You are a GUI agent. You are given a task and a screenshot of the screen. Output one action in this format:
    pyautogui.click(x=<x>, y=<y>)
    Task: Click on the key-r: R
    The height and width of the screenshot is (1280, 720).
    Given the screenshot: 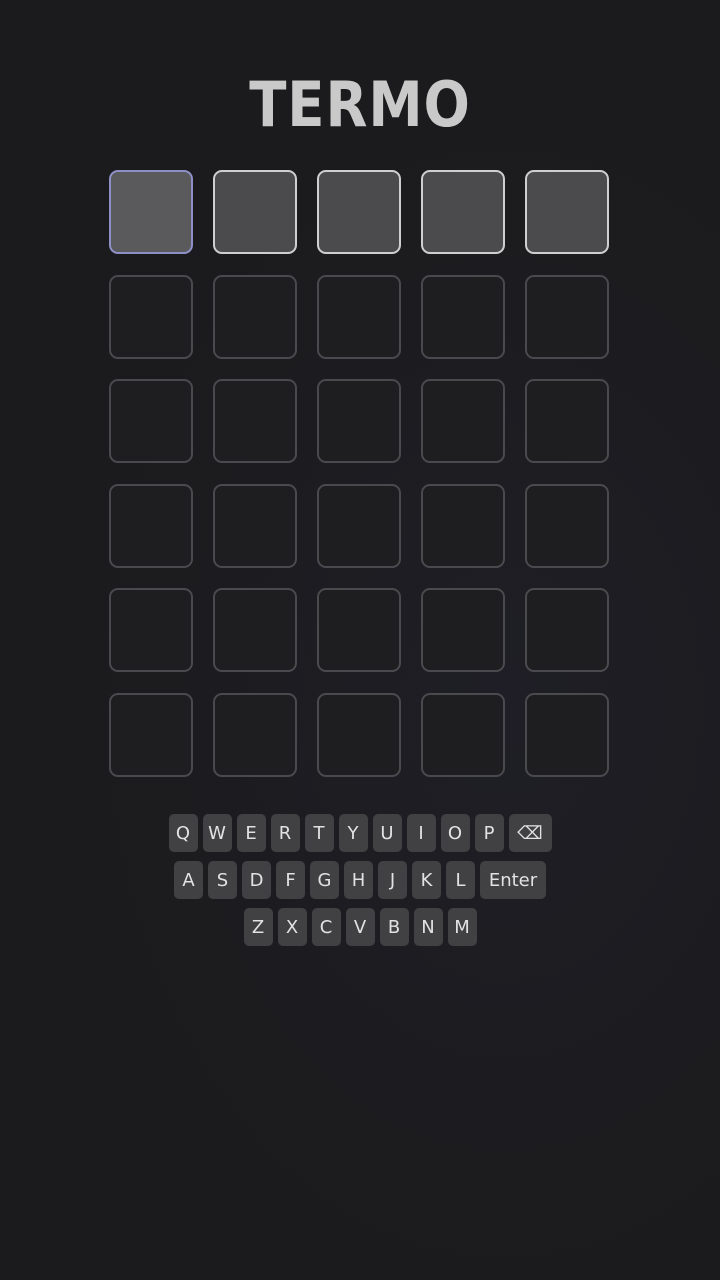 What is the action you would take?
    pyautogui.click(x=285, y=833)
    